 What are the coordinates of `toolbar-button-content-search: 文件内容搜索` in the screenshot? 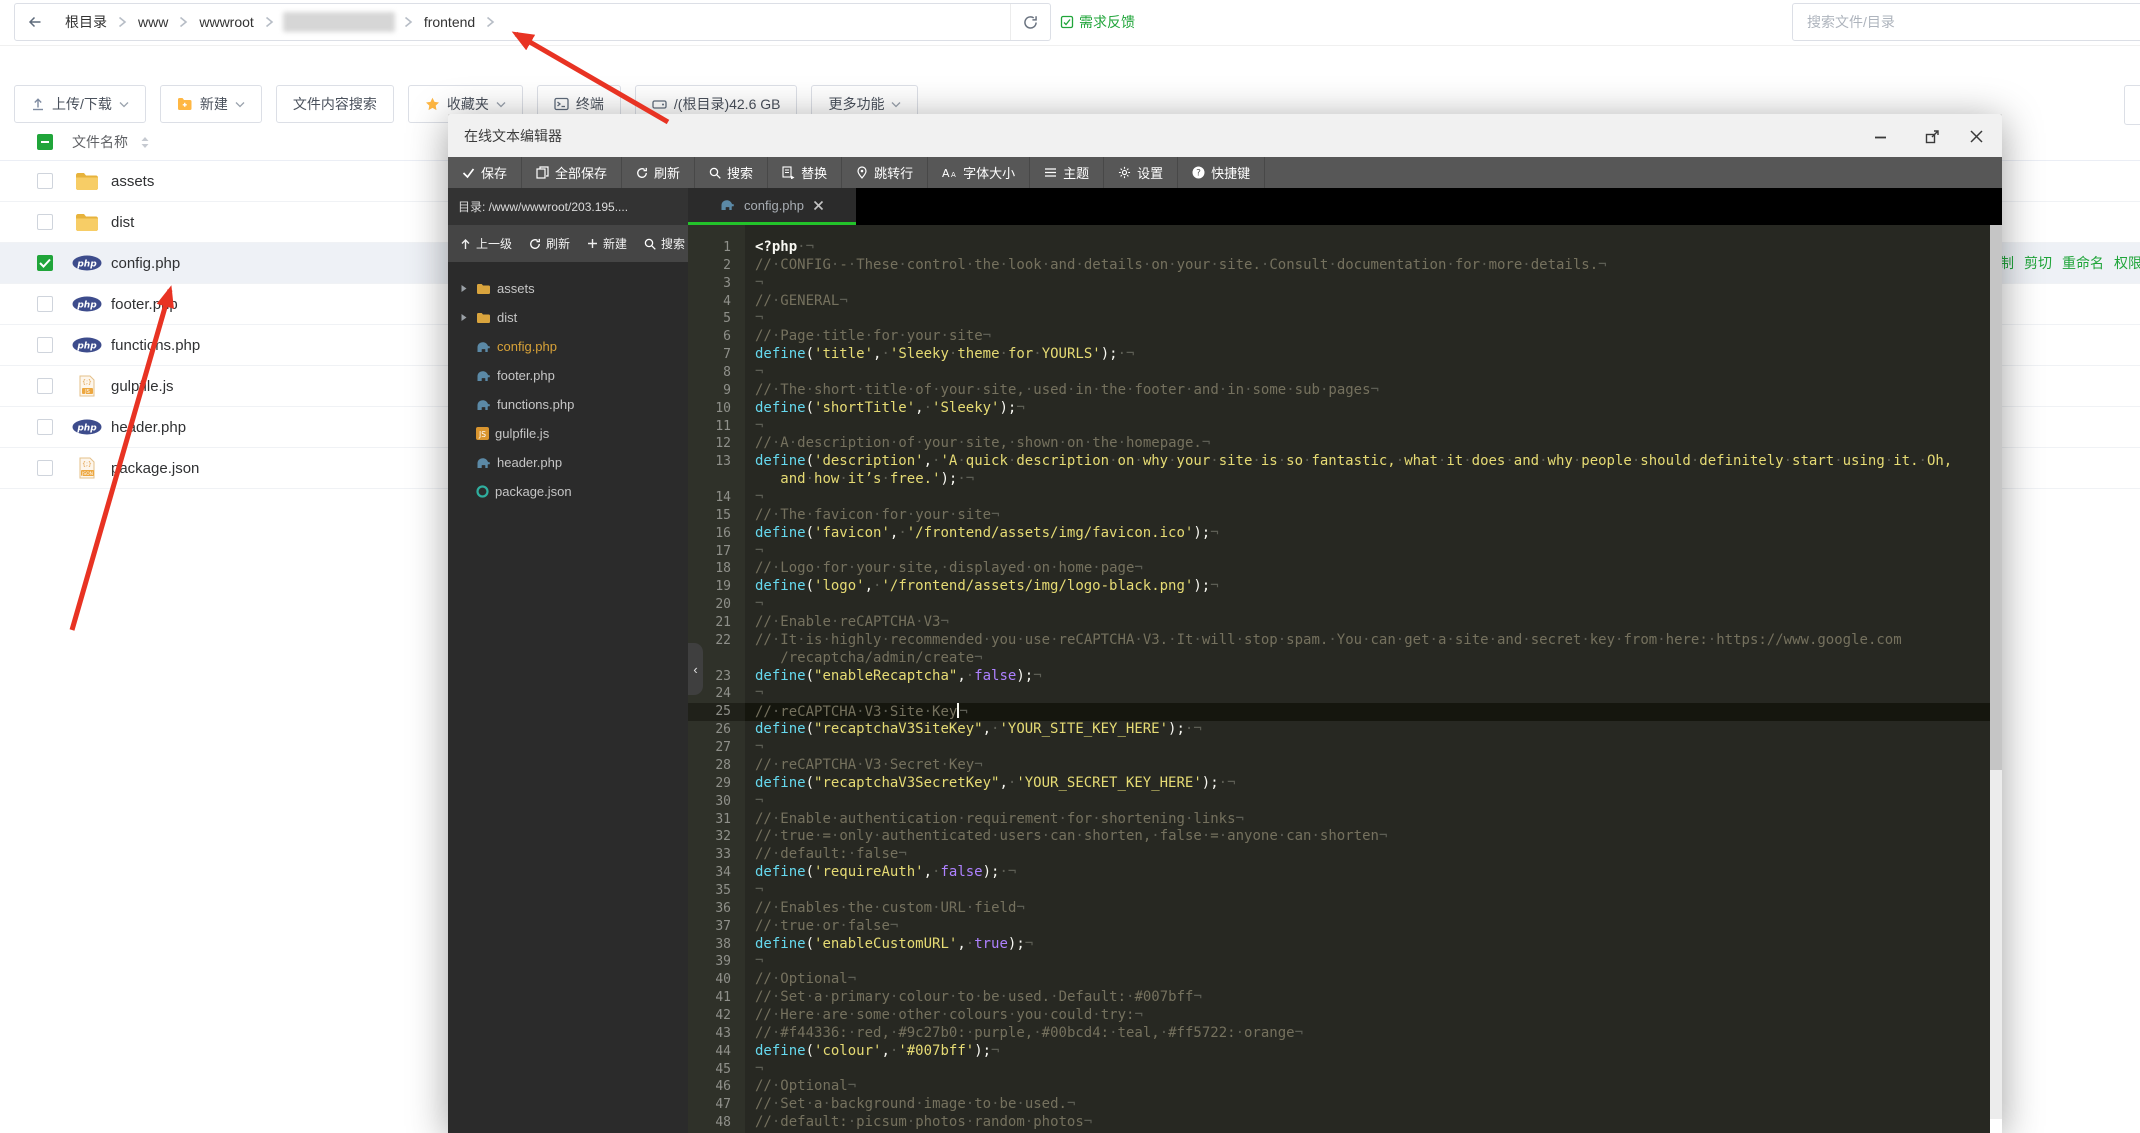 It's located at (334, 104).